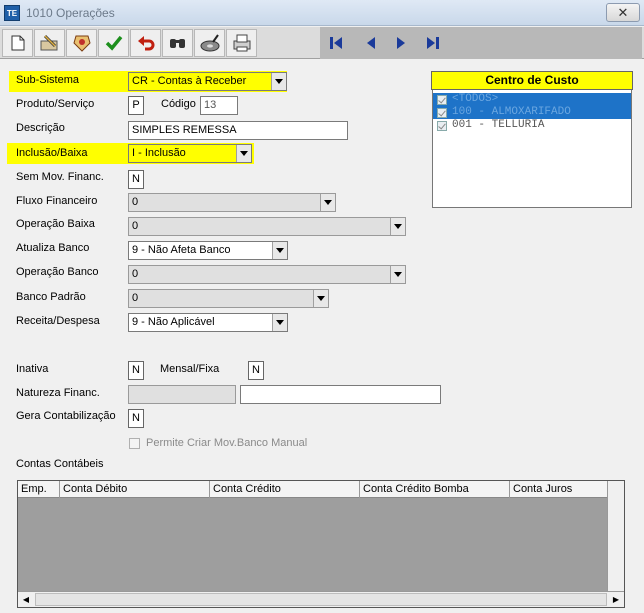  I want to click on centro-custo-item-label: 100 - ALMOXARIFADO, so click(511, 112).